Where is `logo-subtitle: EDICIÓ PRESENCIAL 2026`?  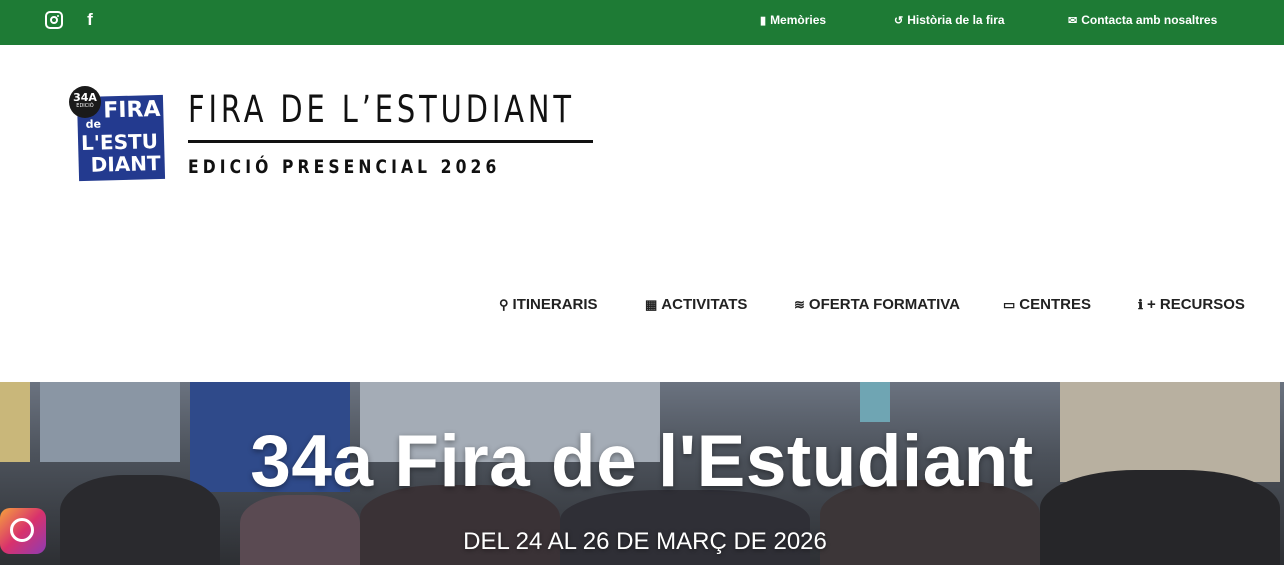
logo-subtitle: EDICIÓ PRESENCIAL 2026 is located at coordinates (344, 167).